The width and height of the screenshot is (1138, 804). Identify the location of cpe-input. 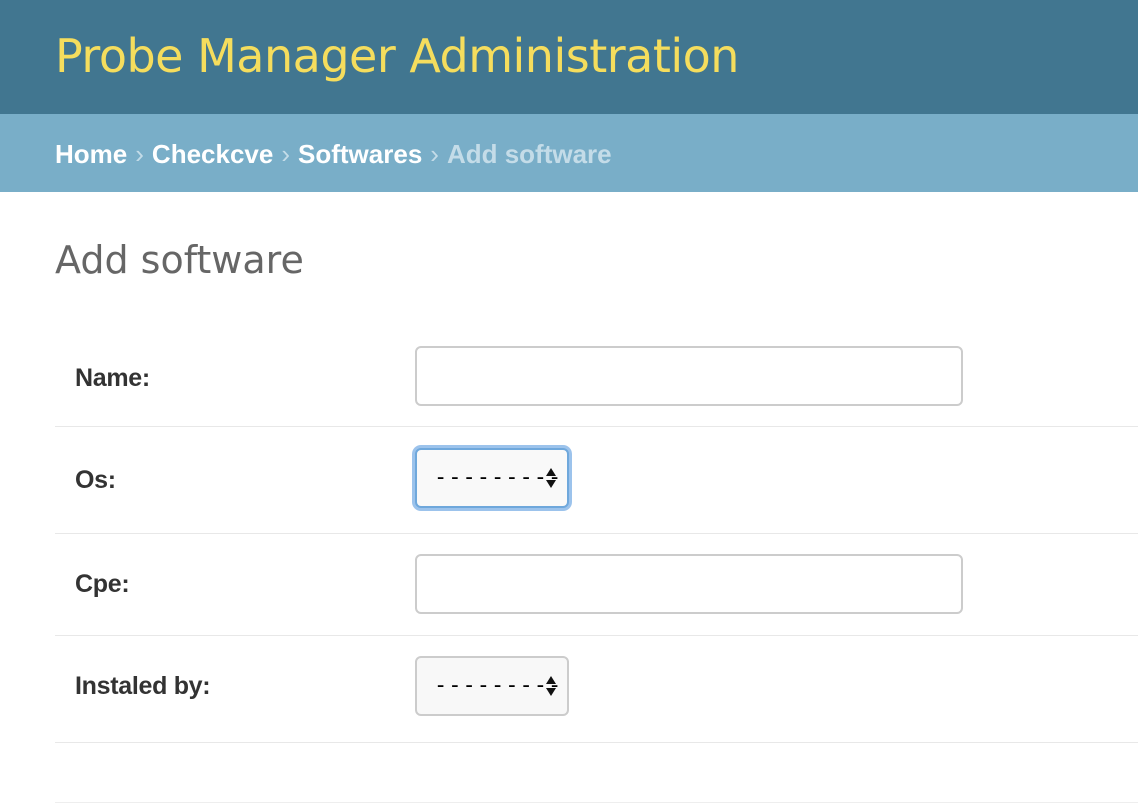
(689, 584).